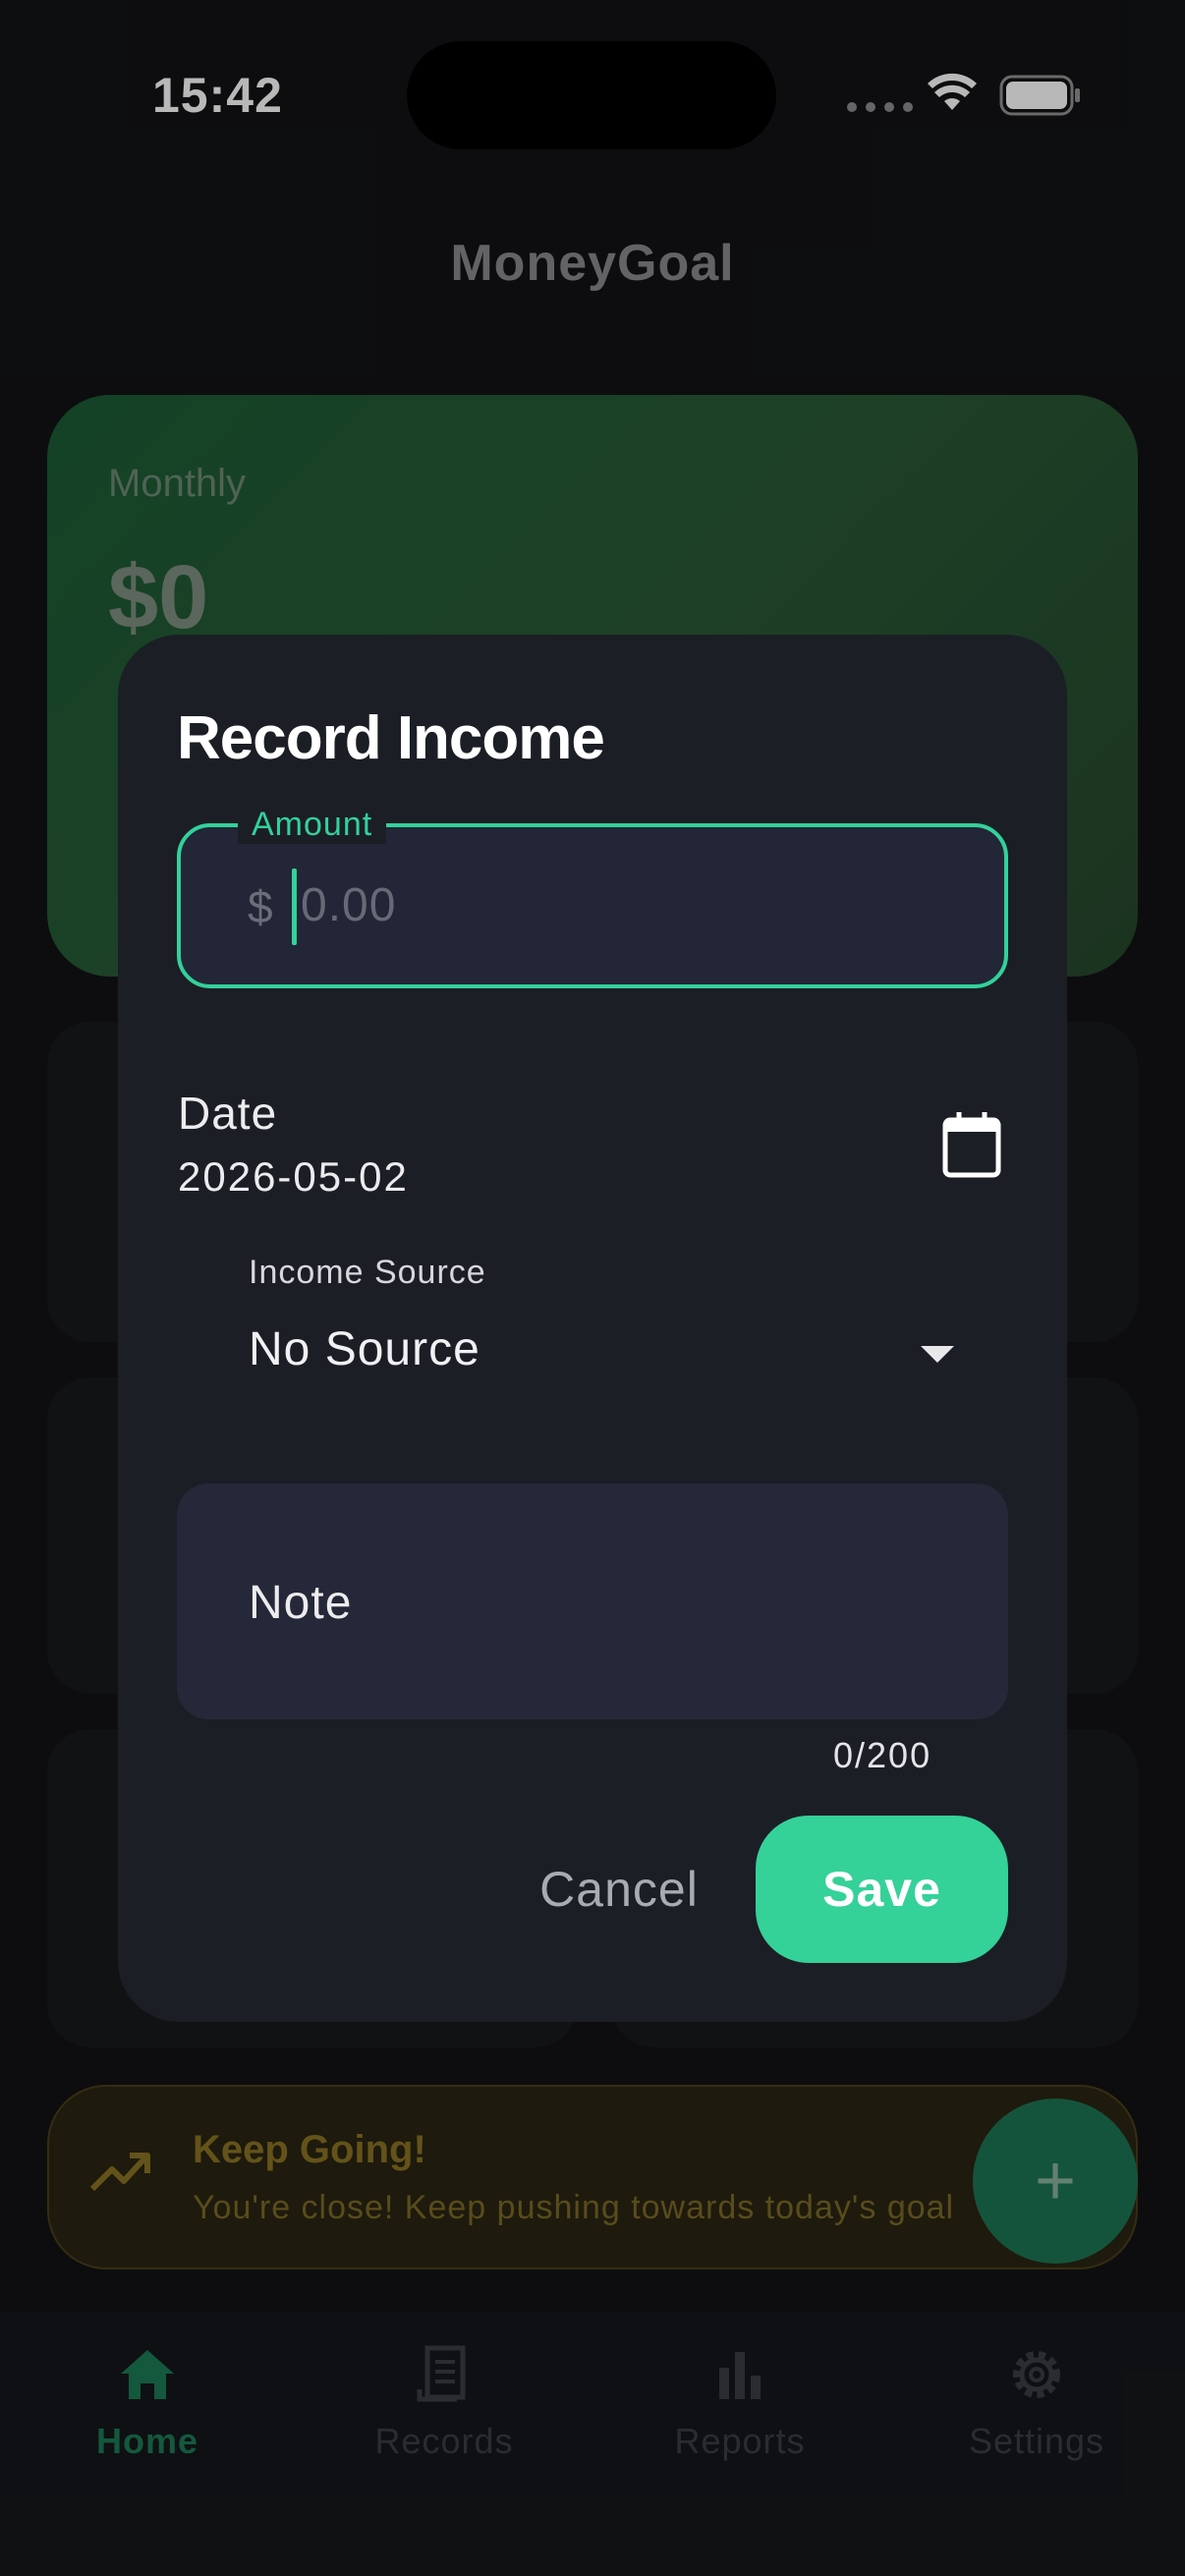 Image resolution: width=1185 pixels, height=2576 pixels. What do you see at coordinates (368, 1272) in the screenshot?
I see `income-source-label: Income Source` at bounding box center [368, 1272].